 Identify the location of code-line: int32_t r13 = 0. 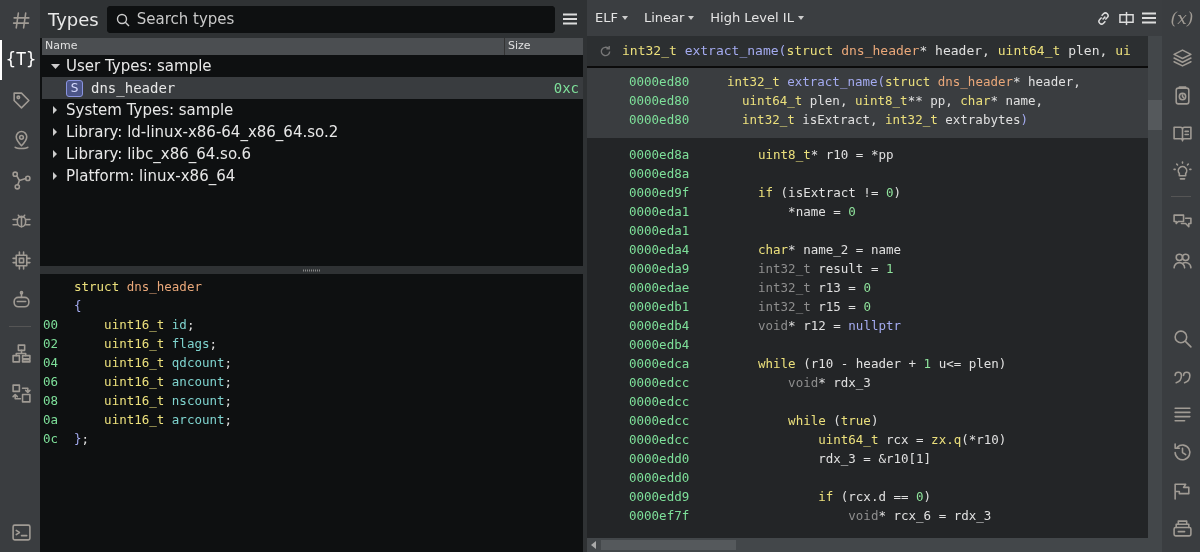
(814, 288).